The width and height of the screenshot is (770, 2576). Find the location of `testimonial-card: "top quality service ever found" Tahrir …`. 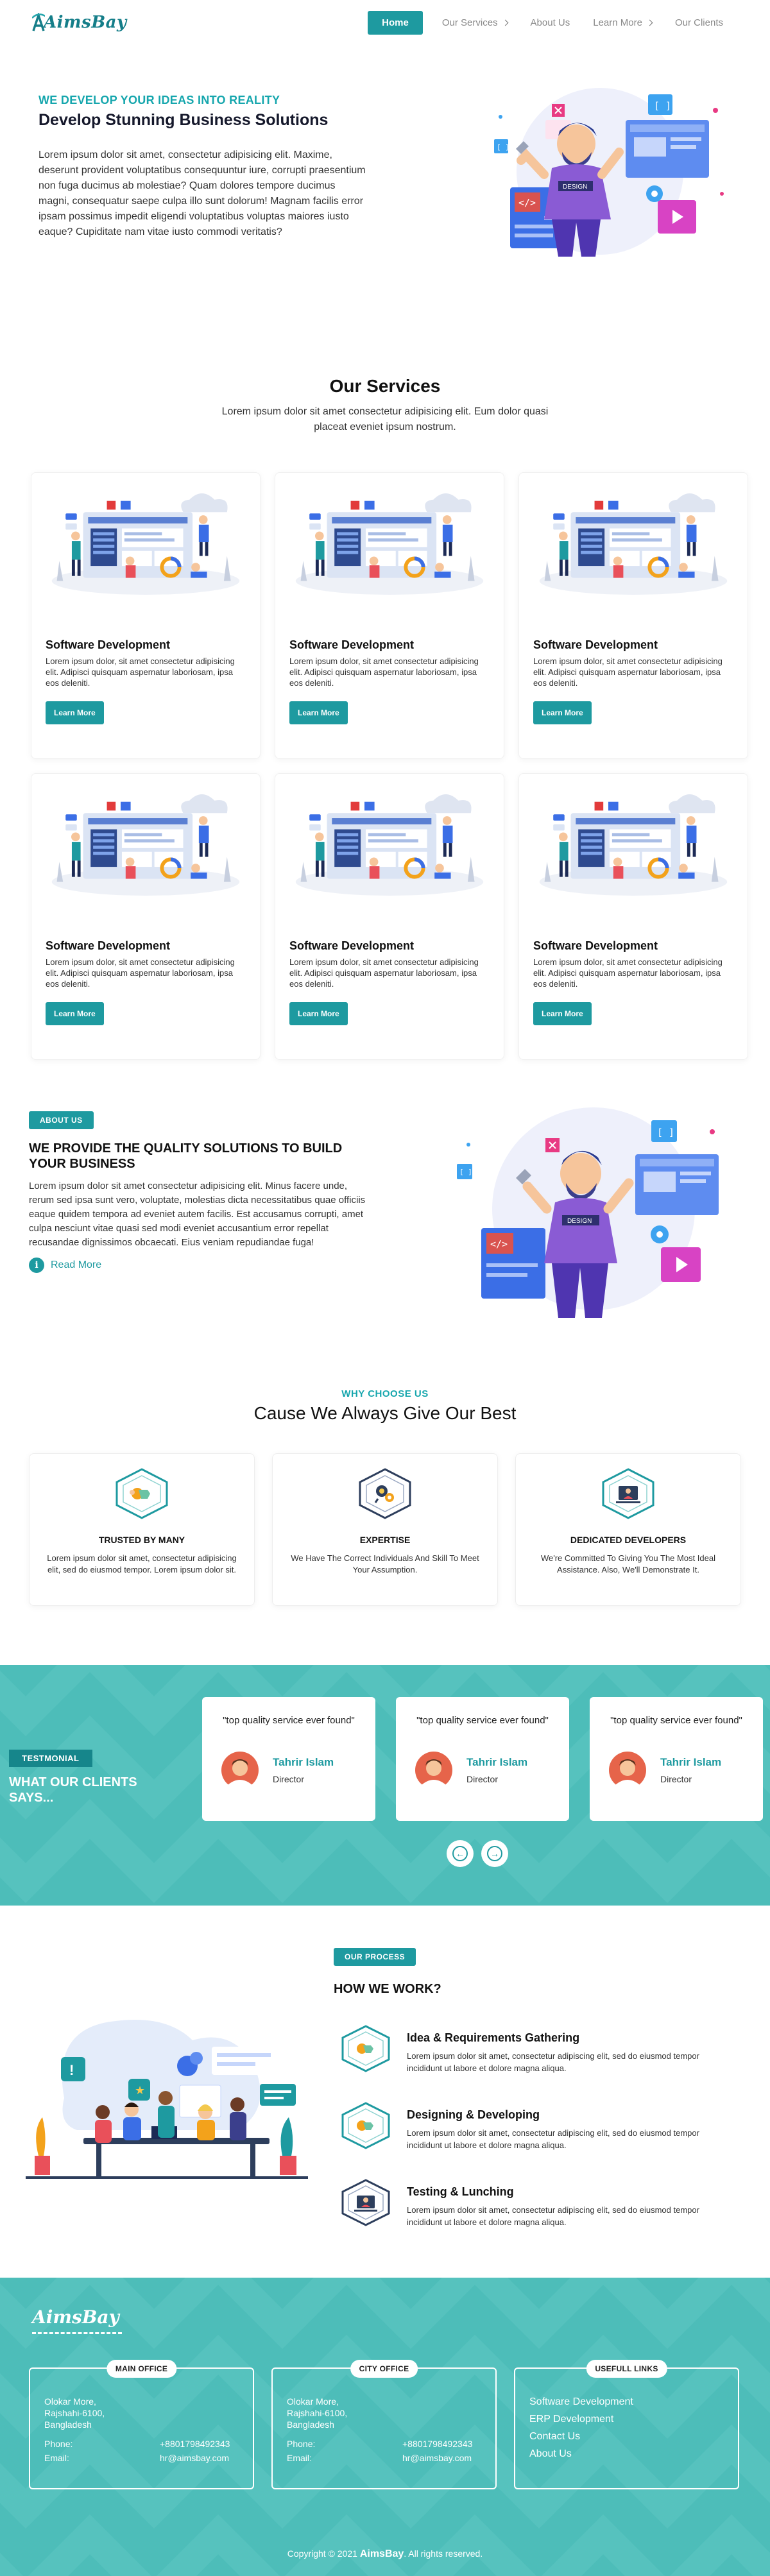

testimonial-card: "top quality service ever found" Tahrir … is located at coordinates (483, 1759).